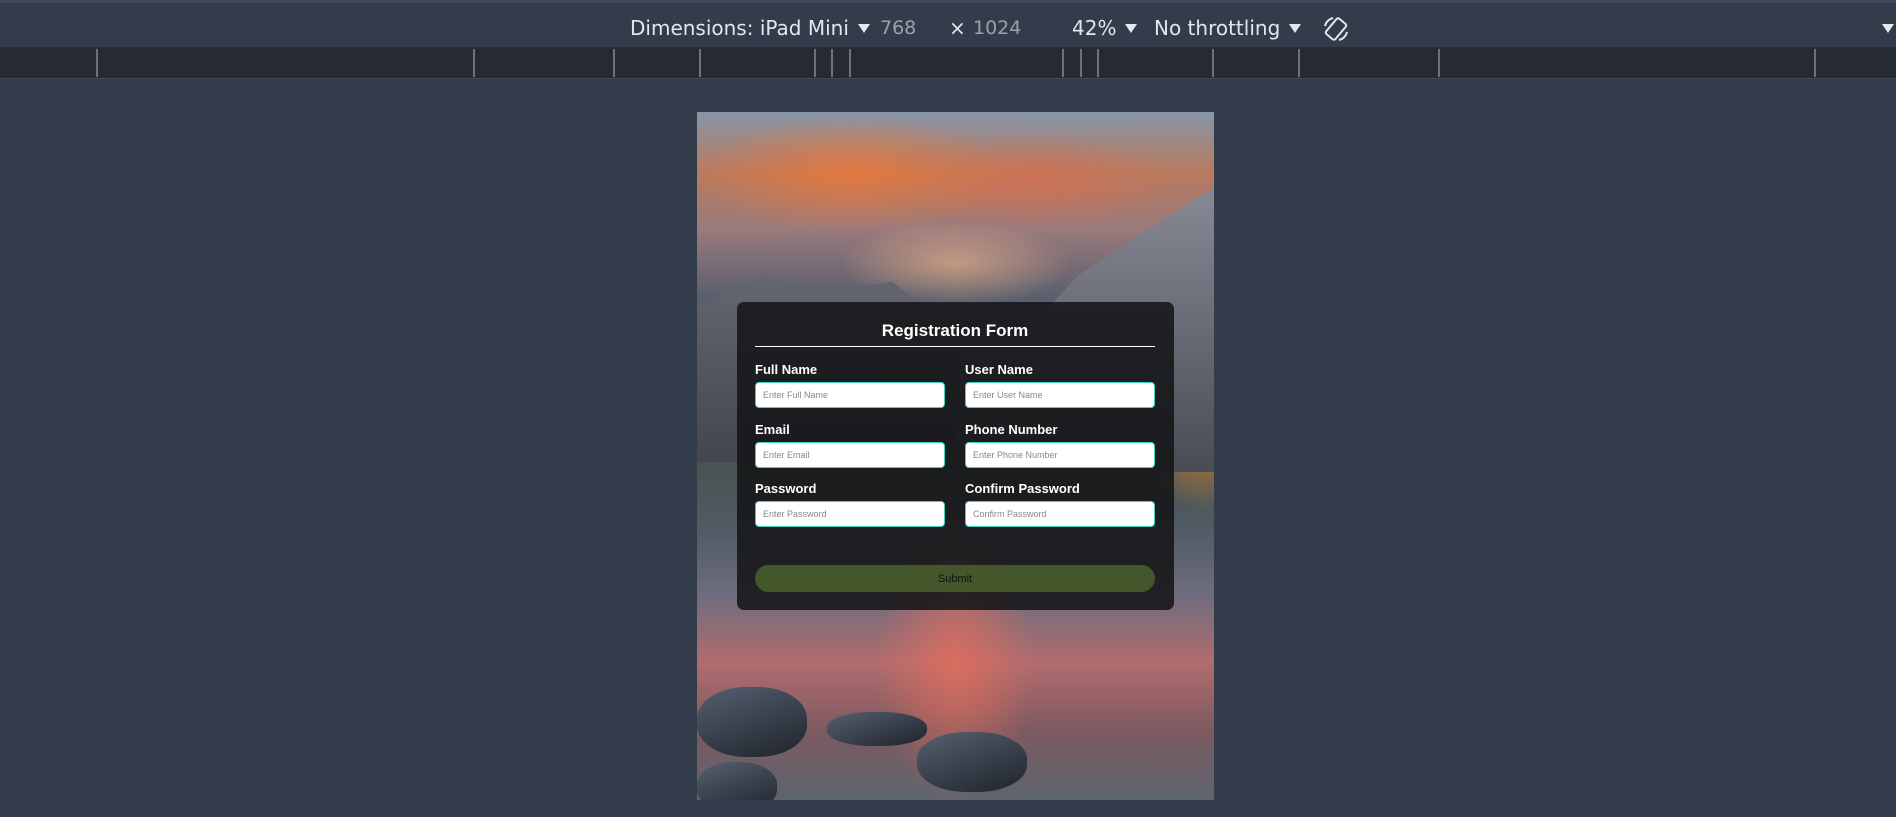 The image size is (1896, 817). Describe the element at coordinates (955, 578) in the screenshot. I see `submit-button: Submit` at that location.